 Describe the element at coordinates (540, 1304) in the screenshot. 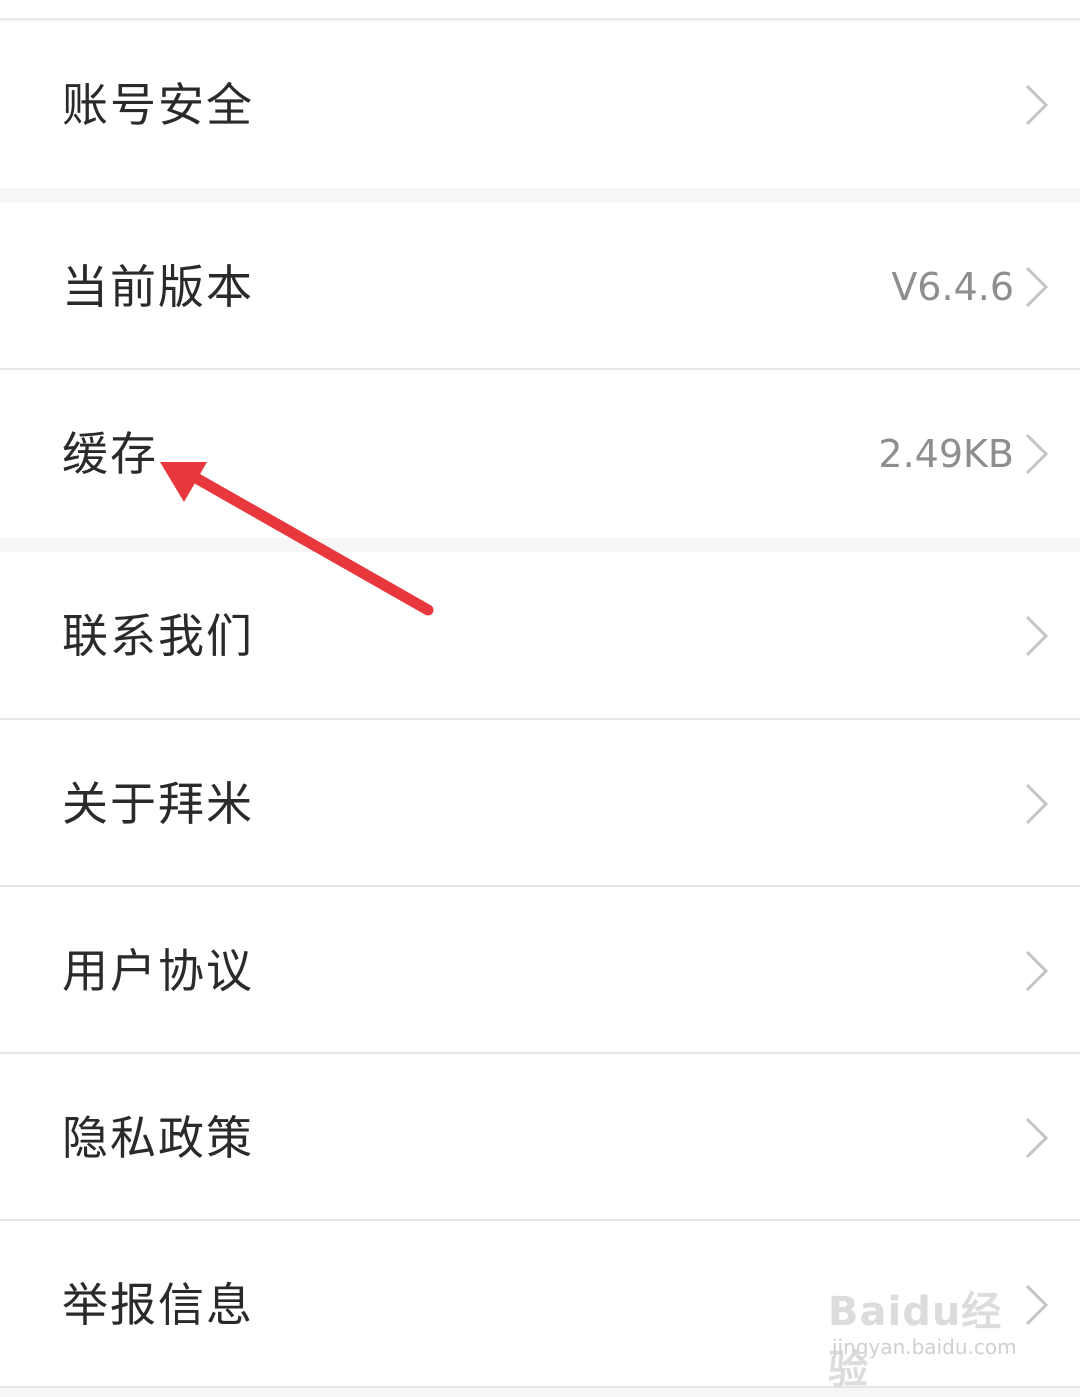

I see `settings-item-report: 举报信息` at that location.